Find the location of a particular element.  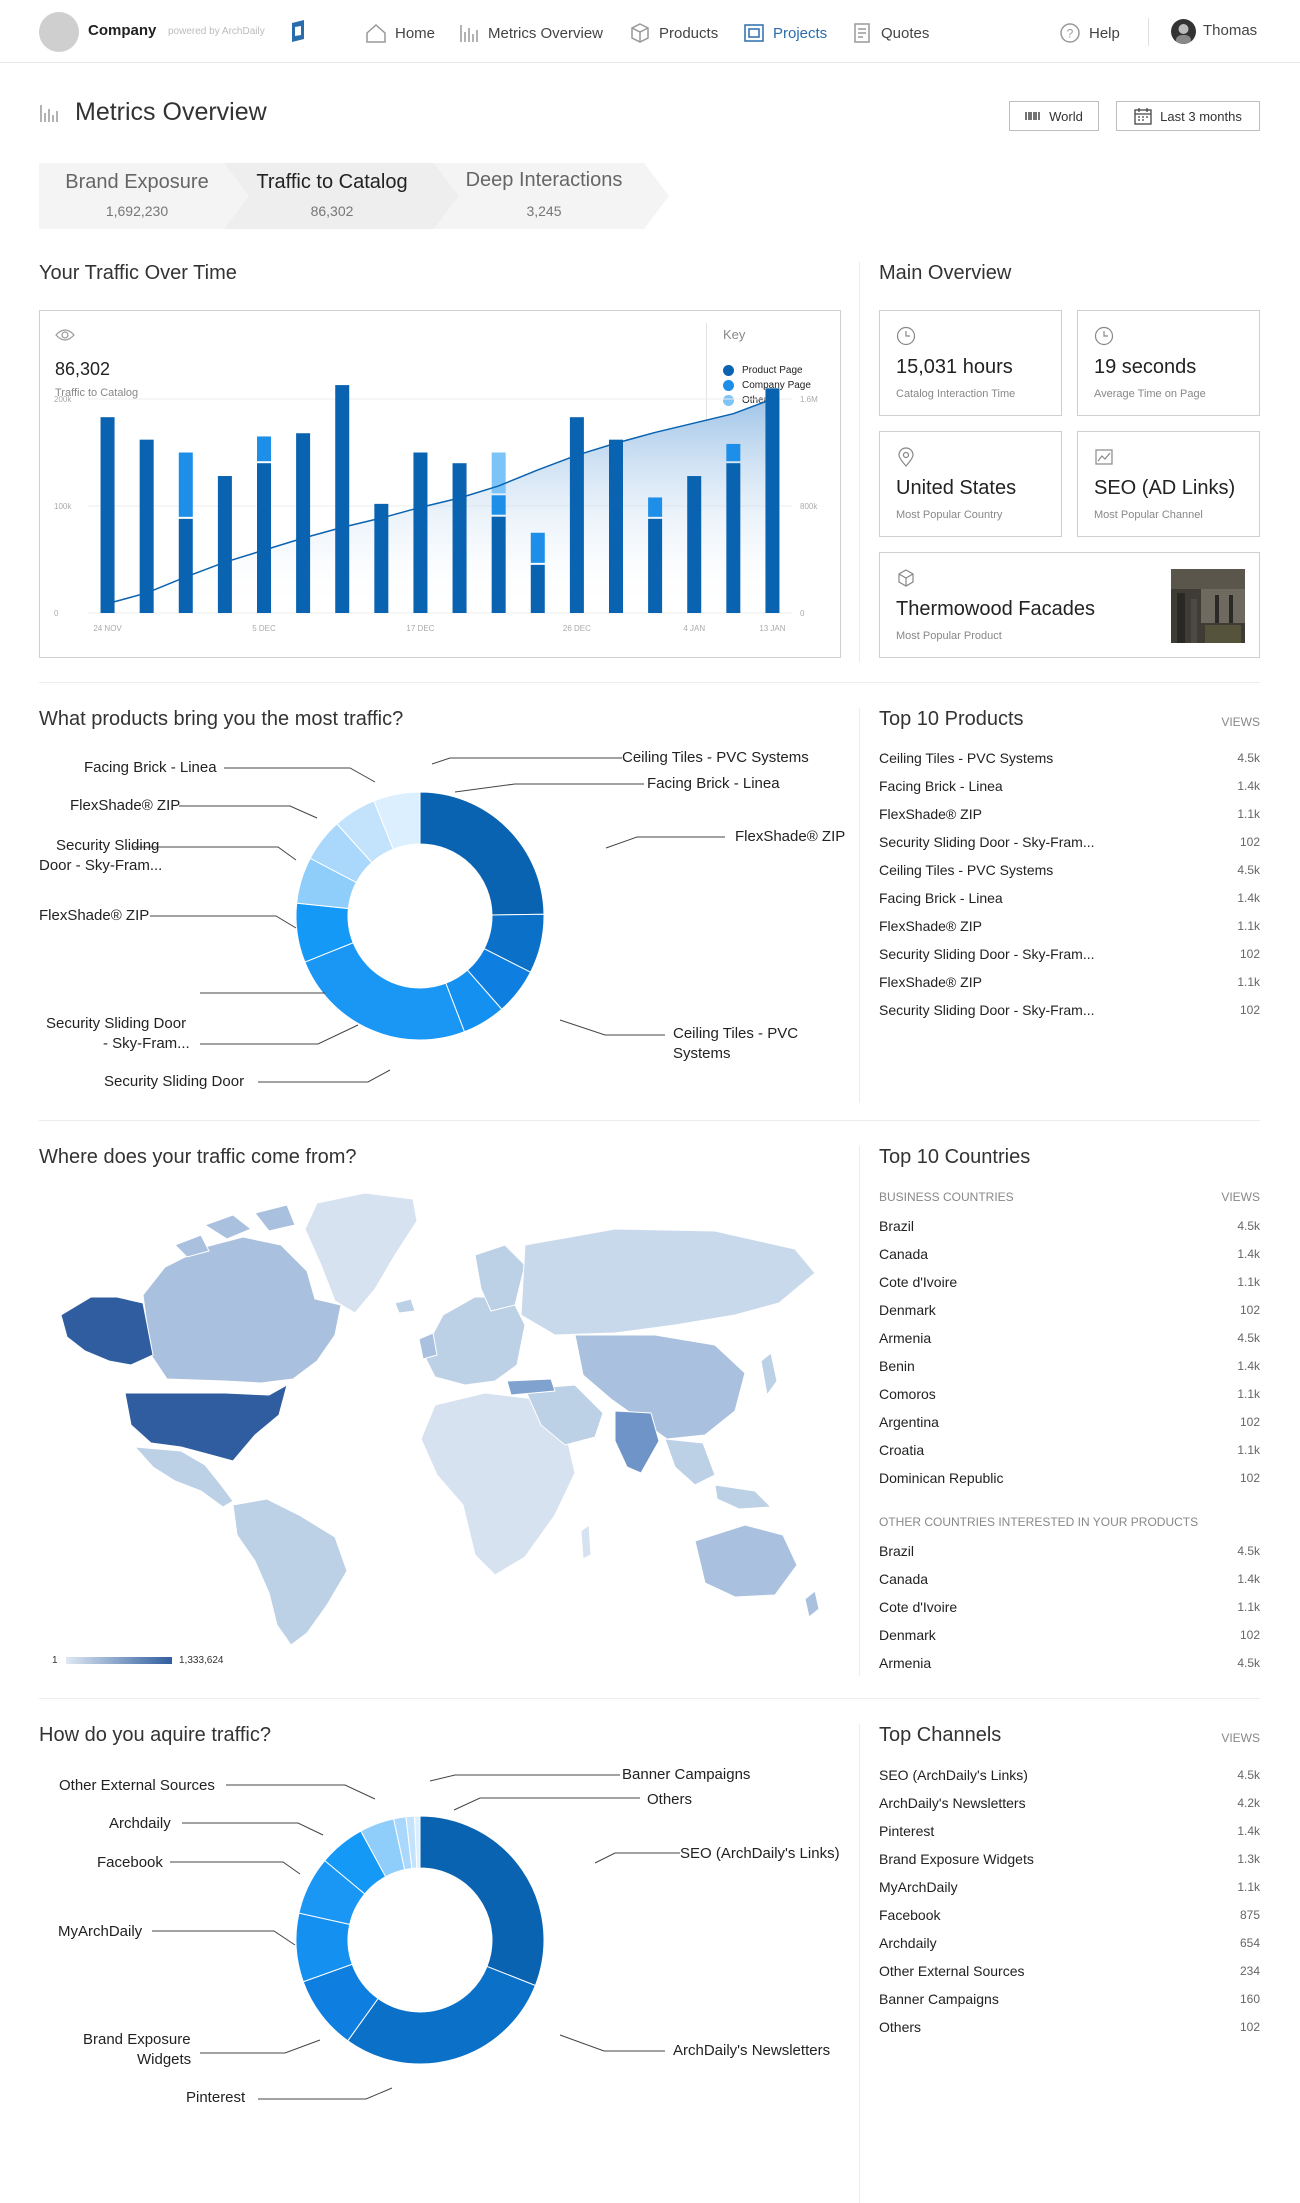

nav-products: Products is located at coordinates (673, 33).